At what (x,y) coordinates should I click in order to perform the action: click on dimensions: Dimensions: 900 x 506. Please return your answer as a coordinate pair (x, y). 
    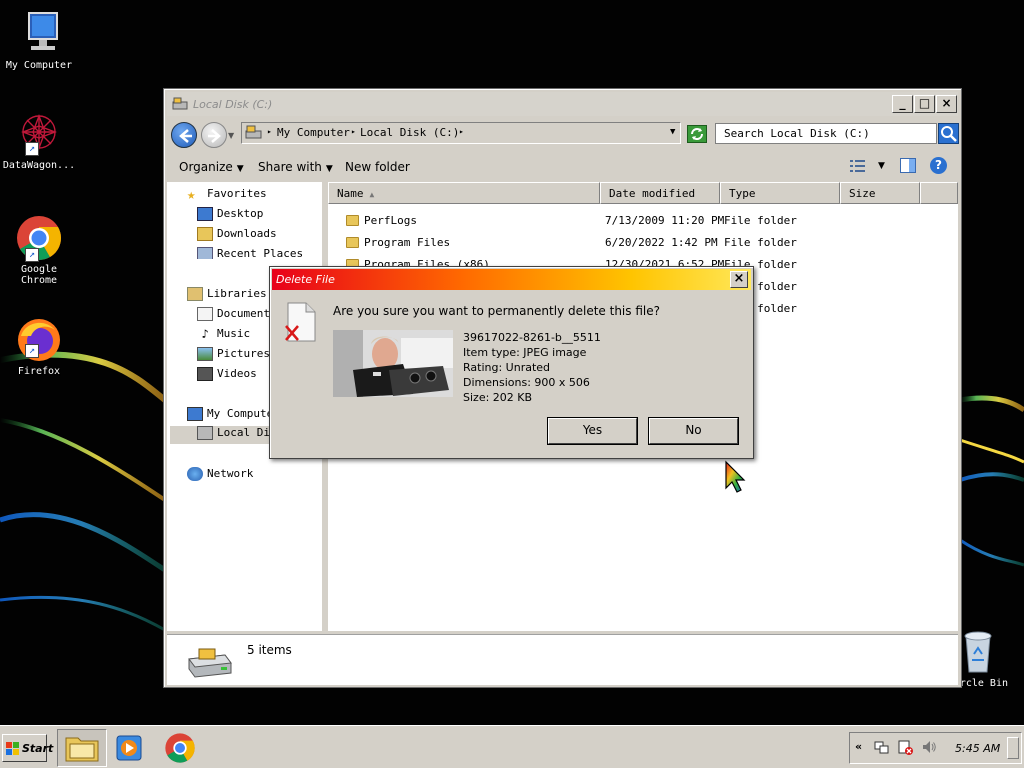
    Looking at the image, I should click on (526, 382).